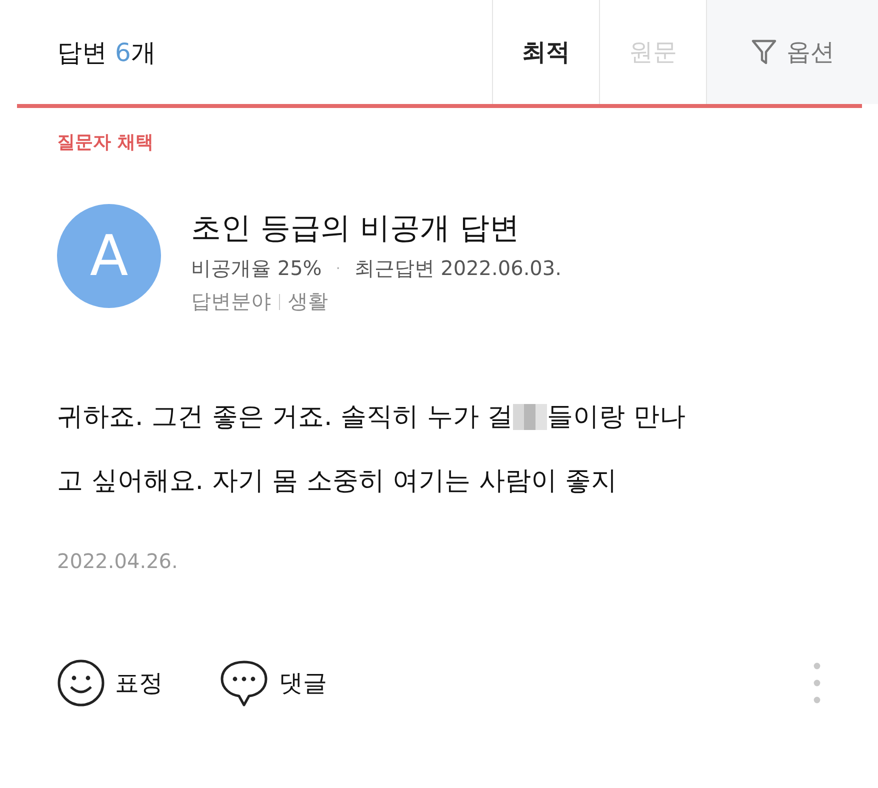  I want to click on speech-bubble-icon, so click(244, 683).